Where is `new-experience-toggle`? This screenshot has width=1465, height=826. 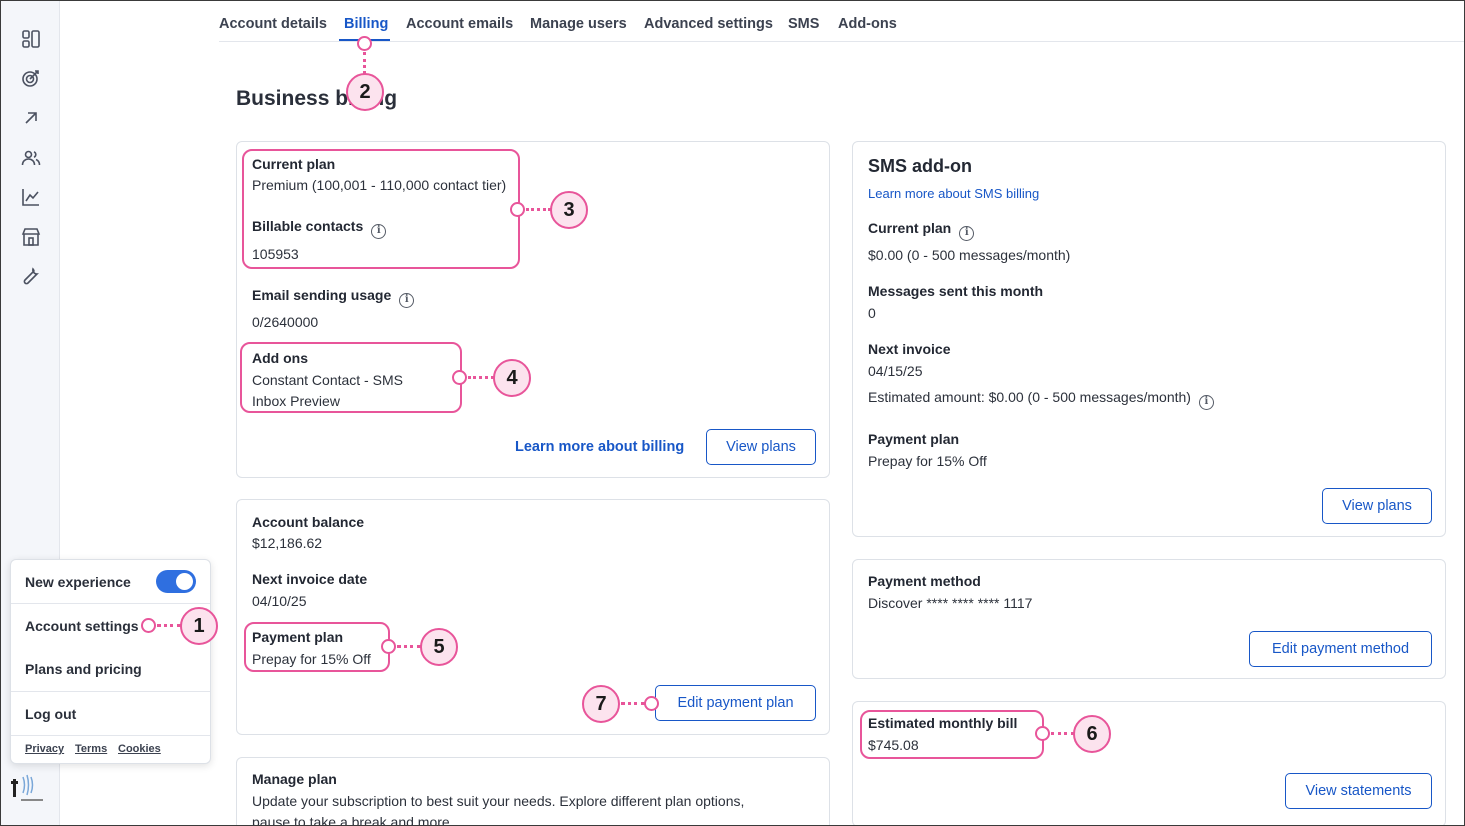 new-experience-toggle is located at coordinates (176, 581).